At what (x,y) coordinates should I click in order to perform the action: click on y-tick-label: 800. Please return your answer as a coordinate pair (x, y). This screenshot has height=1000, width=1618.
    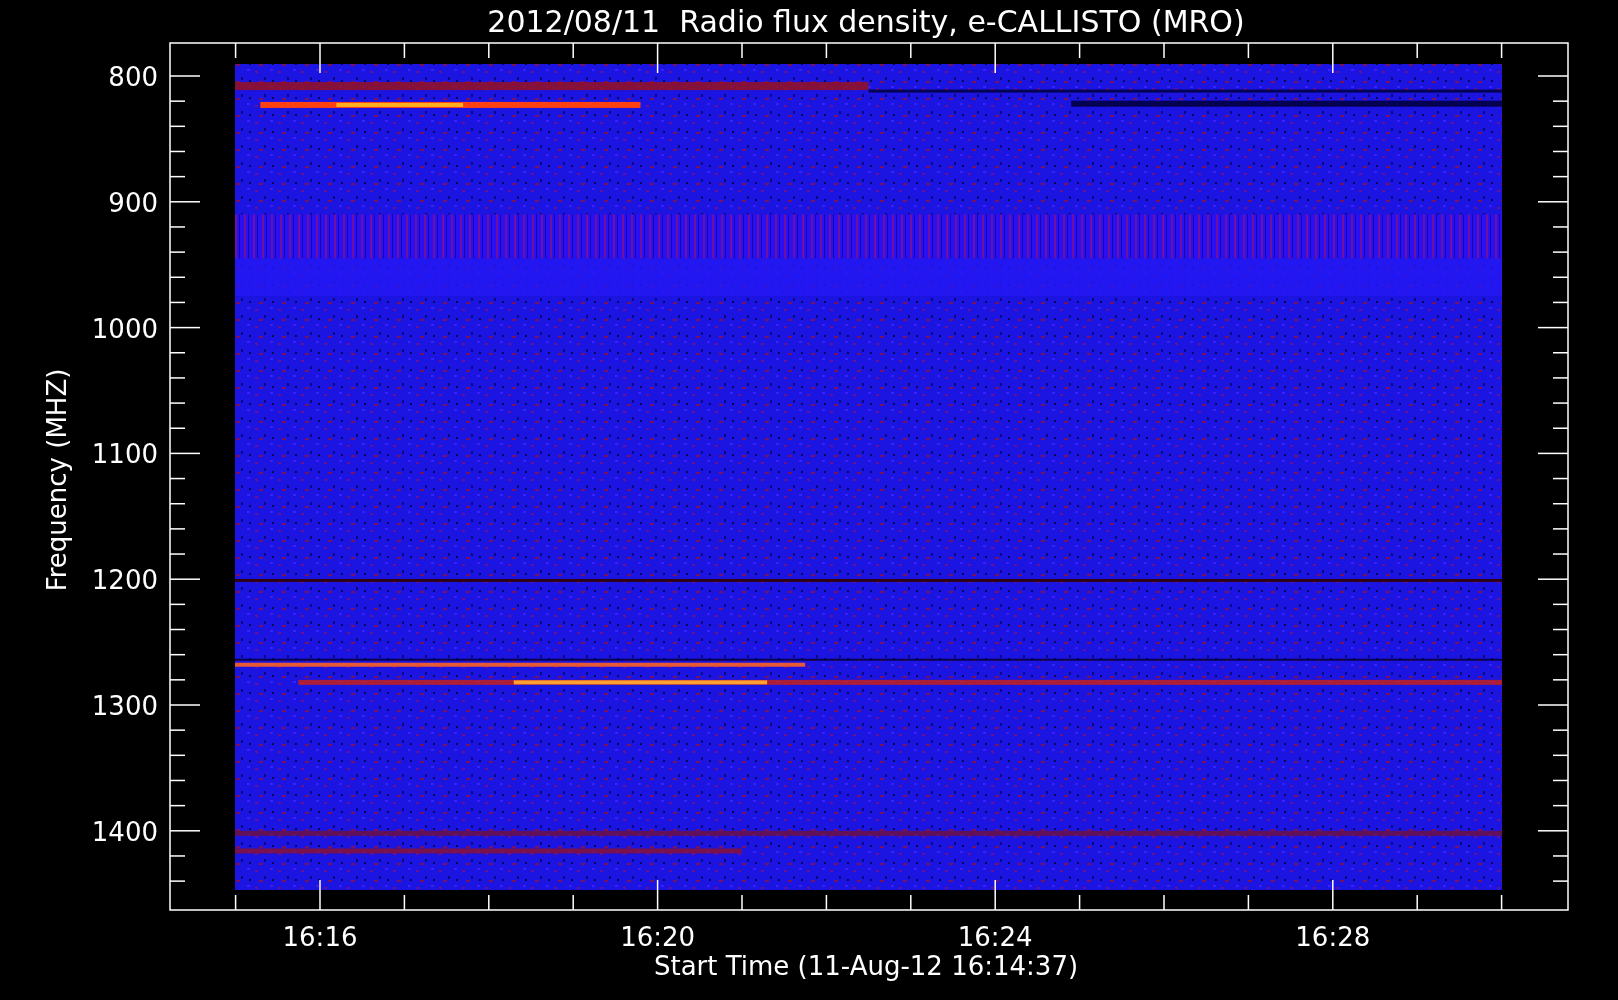
    Looking at the image, I should click on (133, 77).